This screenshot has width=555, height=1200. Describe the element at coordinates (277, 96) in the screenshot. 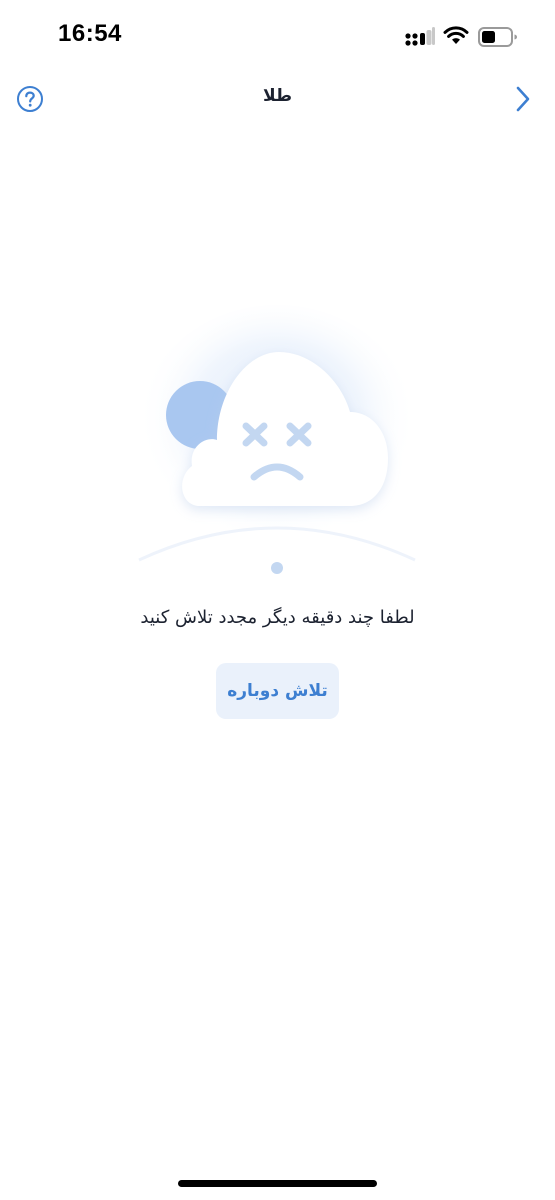

I see `page-title: طلا` at that location.